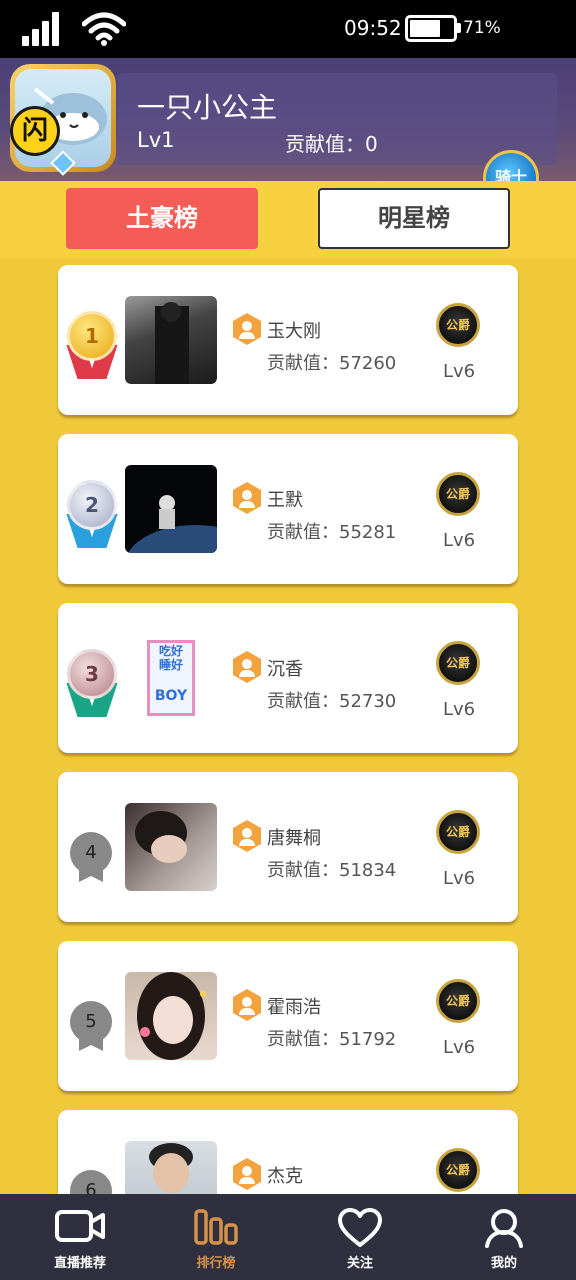 The height and width of the screenshot is (1280, 576). What do you see at coordinates (92, 685) in the screenshot?
I see `bronze-medal-icon: 3` at bounding box center [92, 685].